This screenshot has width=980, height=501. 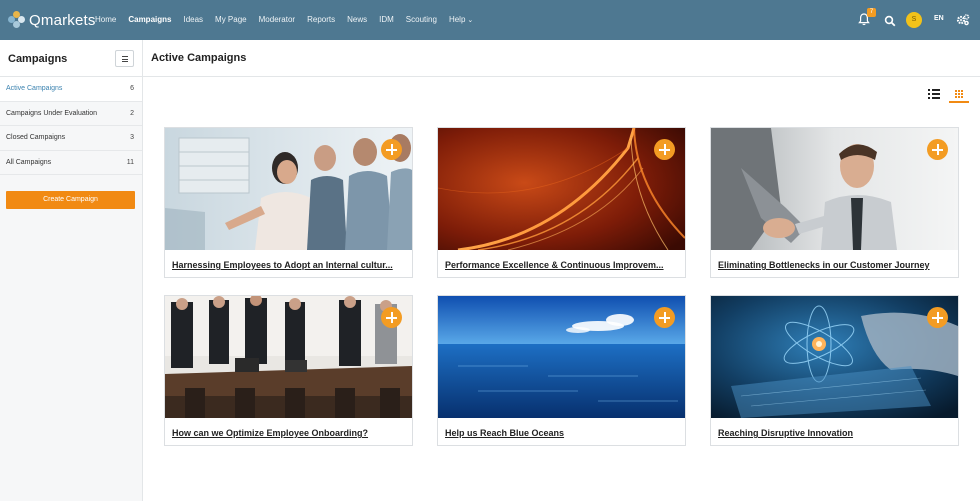 What do you see at coordinates (17, 20) in the screenshot?
I see `logo-icon` at bounding box center [17, 20].